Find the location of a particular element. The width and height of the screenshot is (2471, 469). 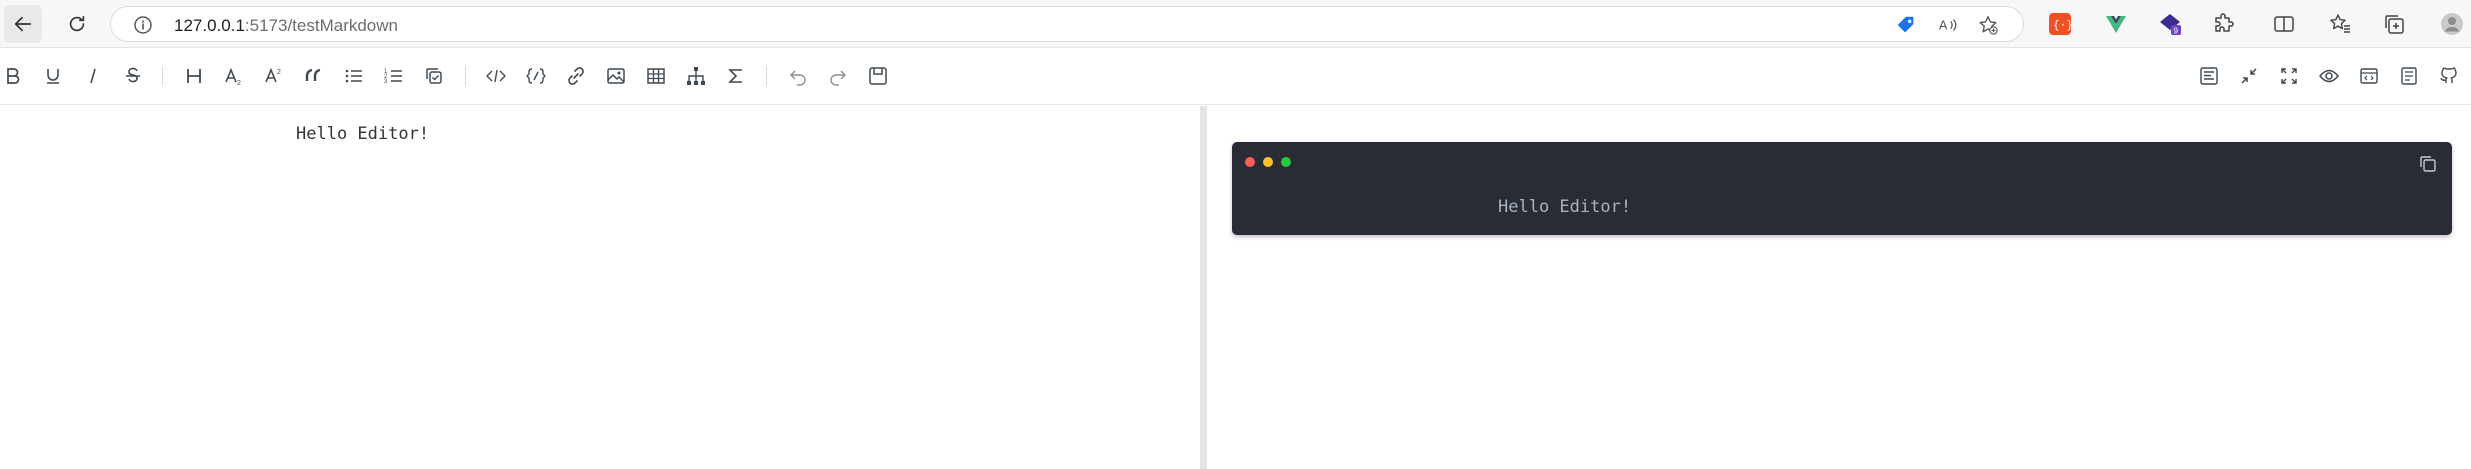

read-aloud-icon: A is located at coordinates (1948, 25).